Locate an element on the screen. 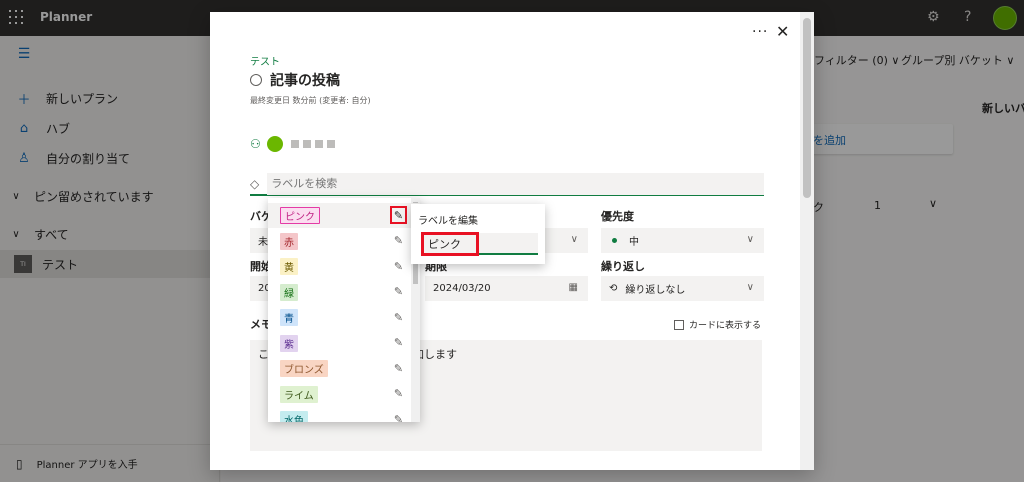  edit-label-value: ピンク is located at coordinates (450, 244).